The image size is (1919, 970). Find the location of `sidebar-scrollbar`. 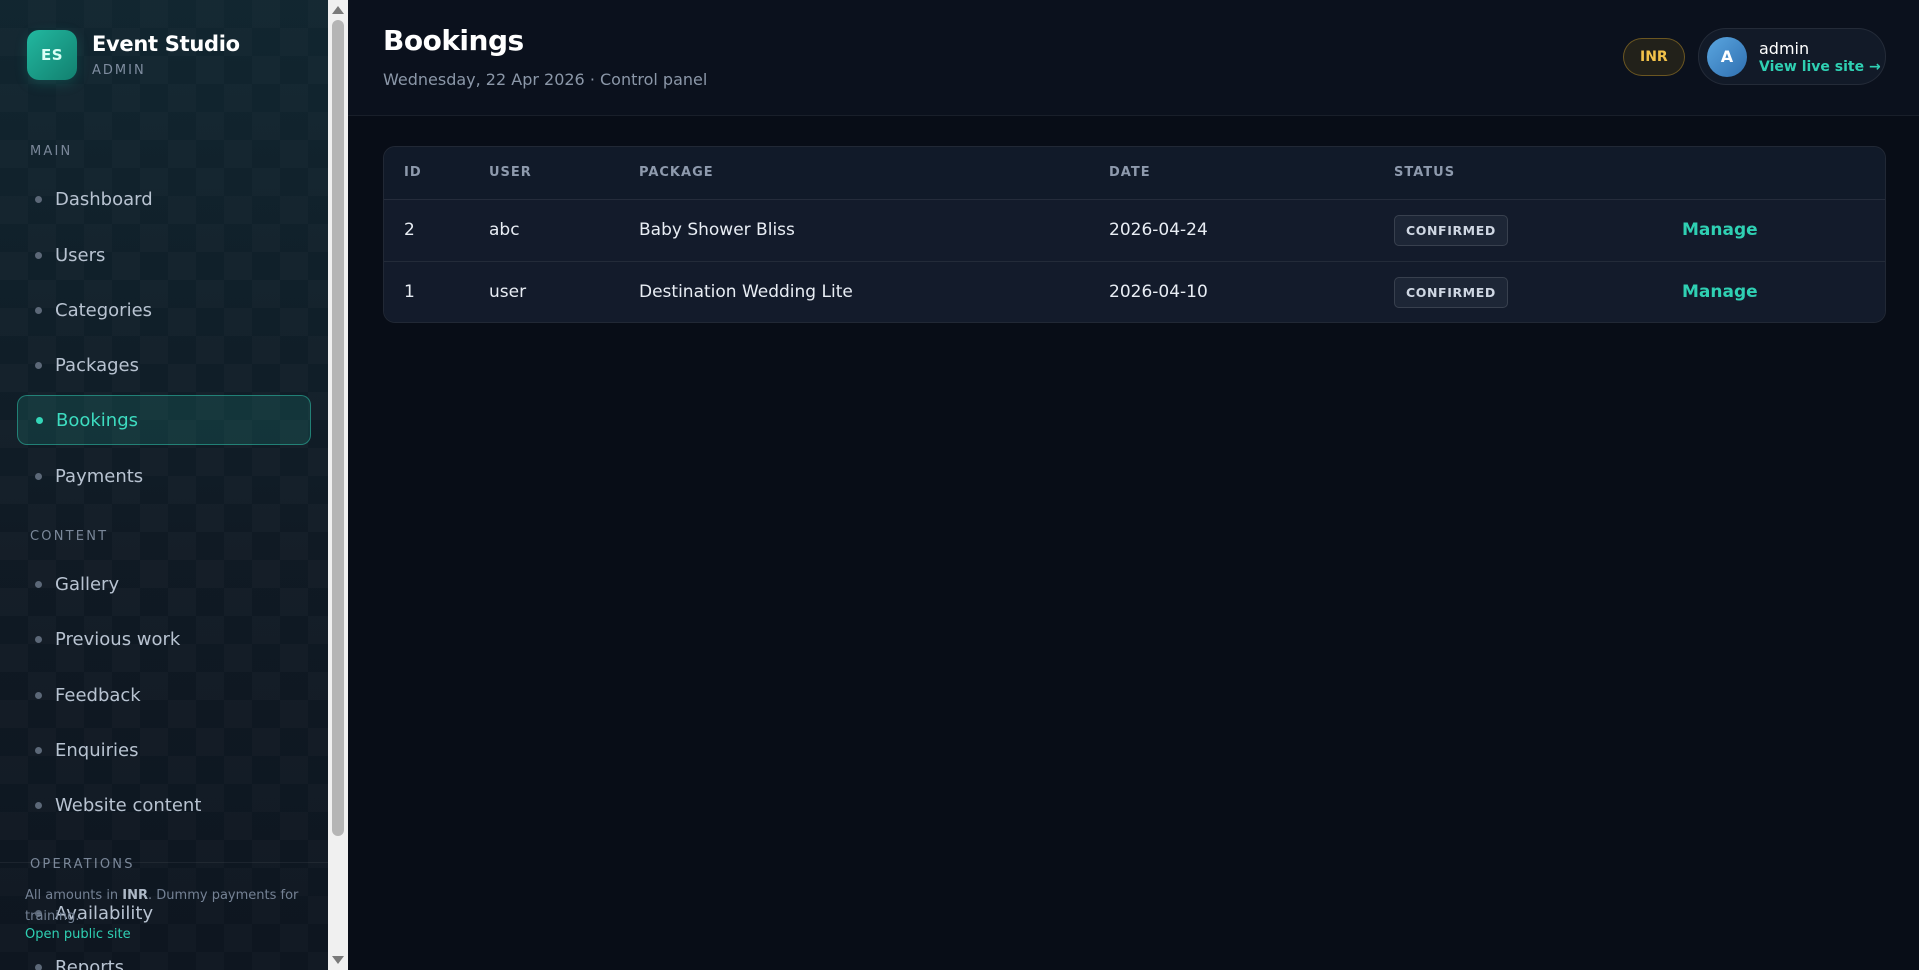

sidebar-scrollbar is located at coordinates (338, 485).